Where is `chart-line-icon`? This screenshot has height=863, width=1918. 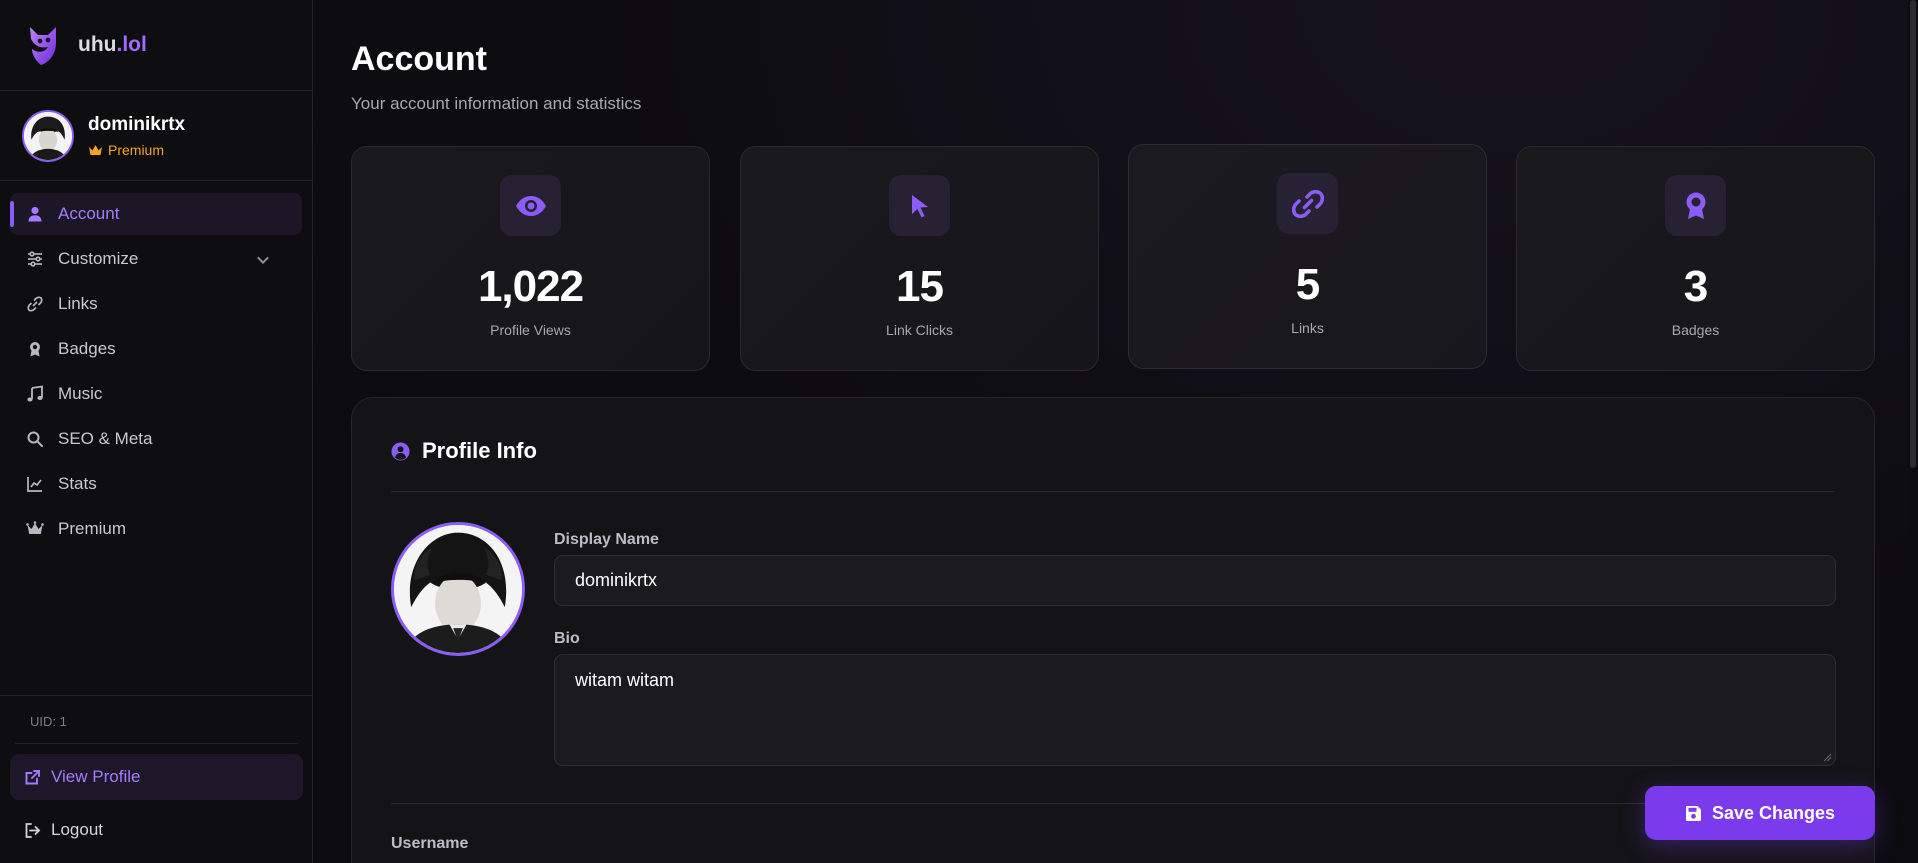 chart-line-icon is located at coordinates (34, 484).